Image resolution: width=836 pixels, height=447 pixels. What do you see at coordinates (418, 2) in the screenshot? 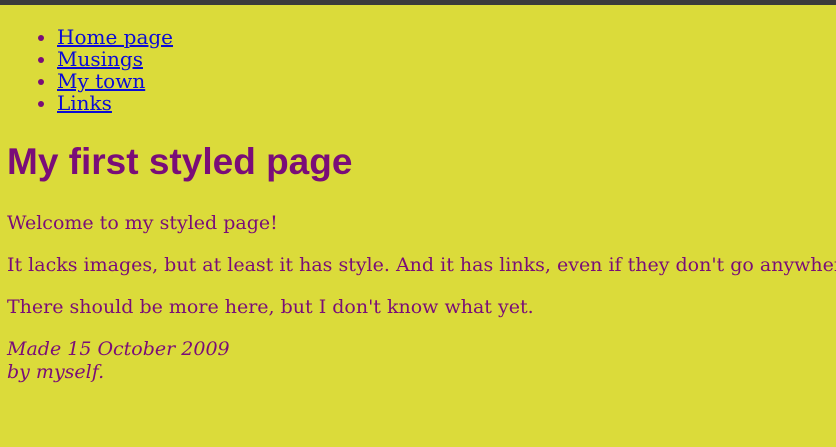
I see `top-border-bar` at bounding box center [418, 2].